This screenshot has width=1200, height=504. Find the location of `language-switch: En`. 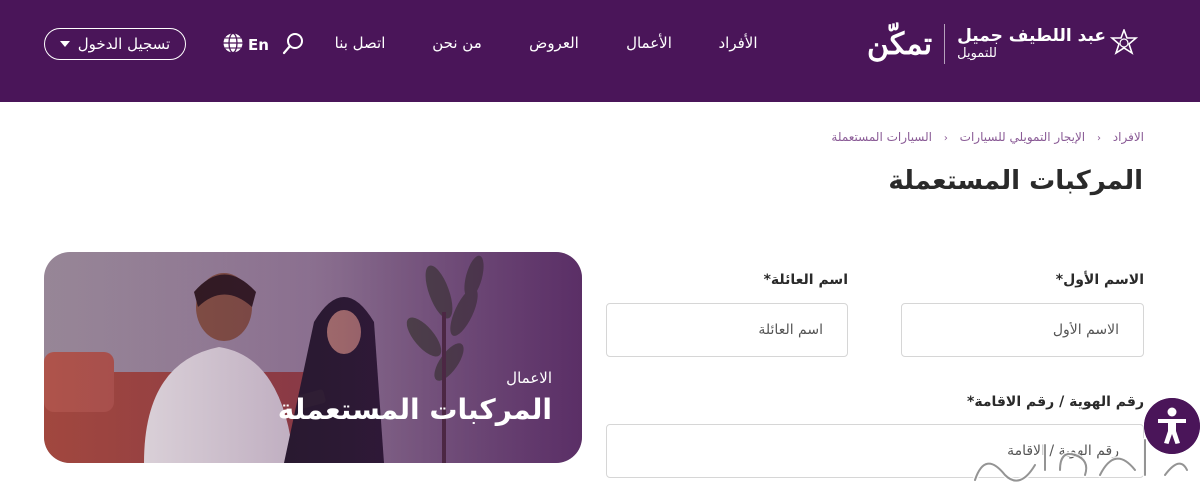

language-switch: En is located at coordinates (258, 45).